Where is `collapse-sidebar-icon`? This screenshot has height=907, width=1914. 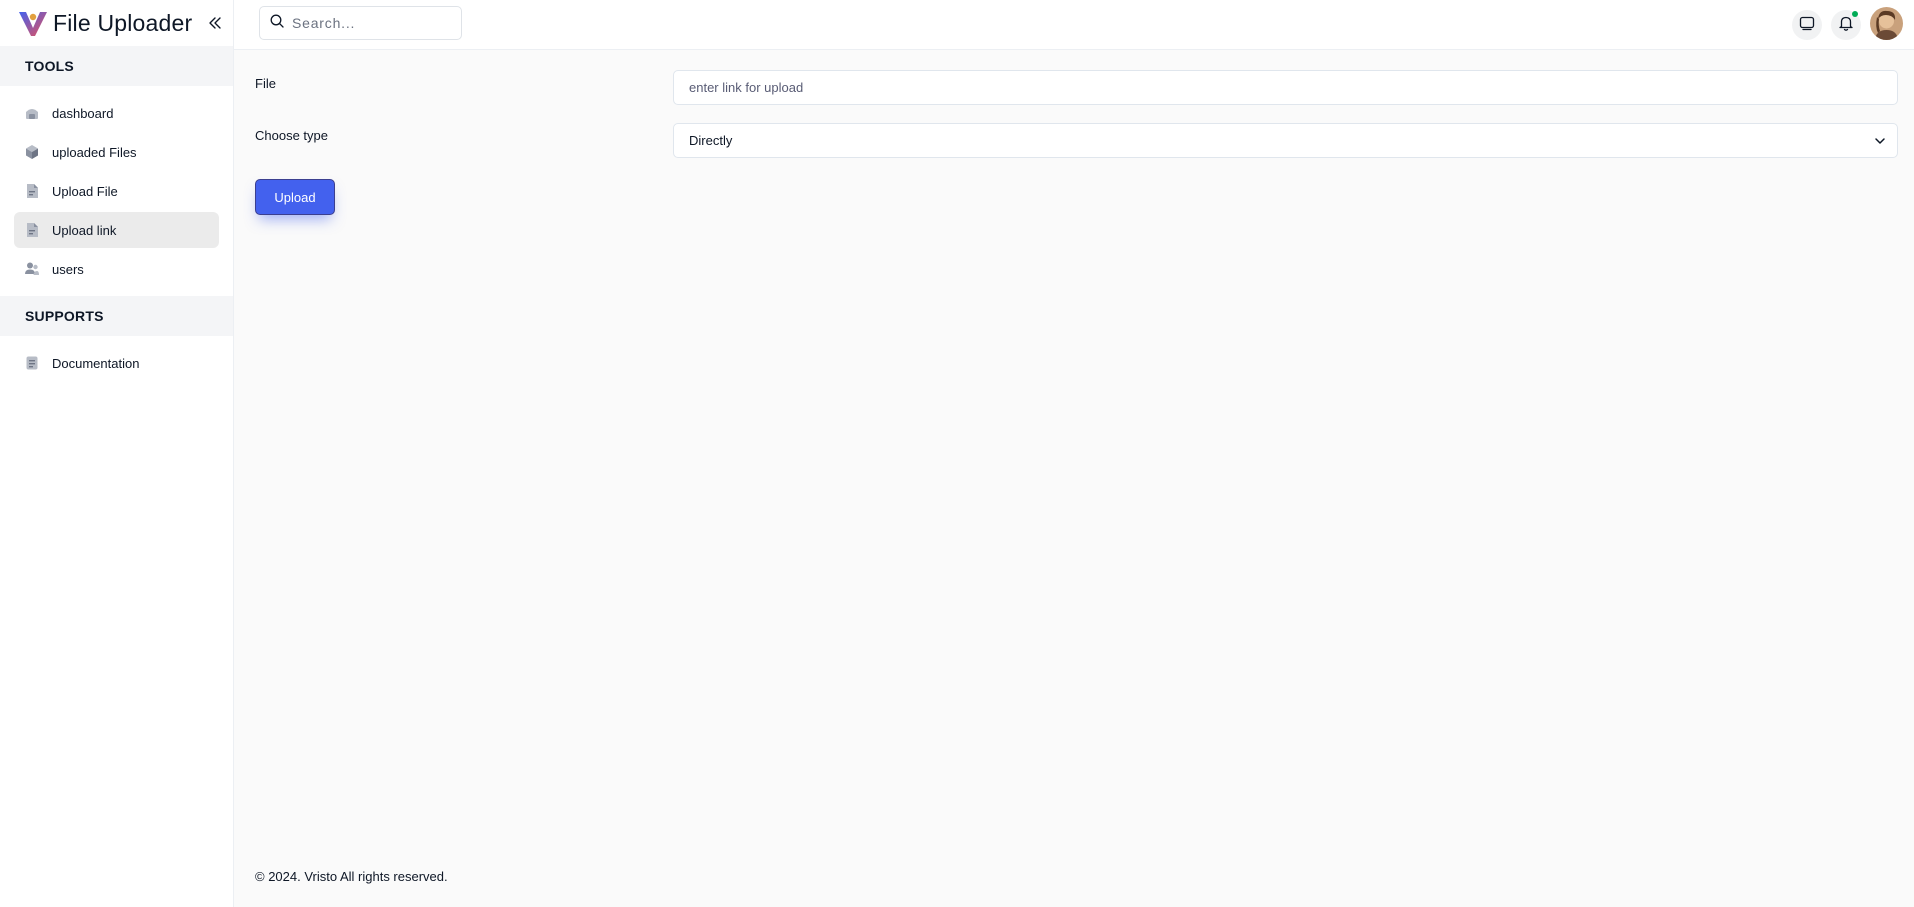 collapse-sidebar-icon is located at coordinates (215, 23).